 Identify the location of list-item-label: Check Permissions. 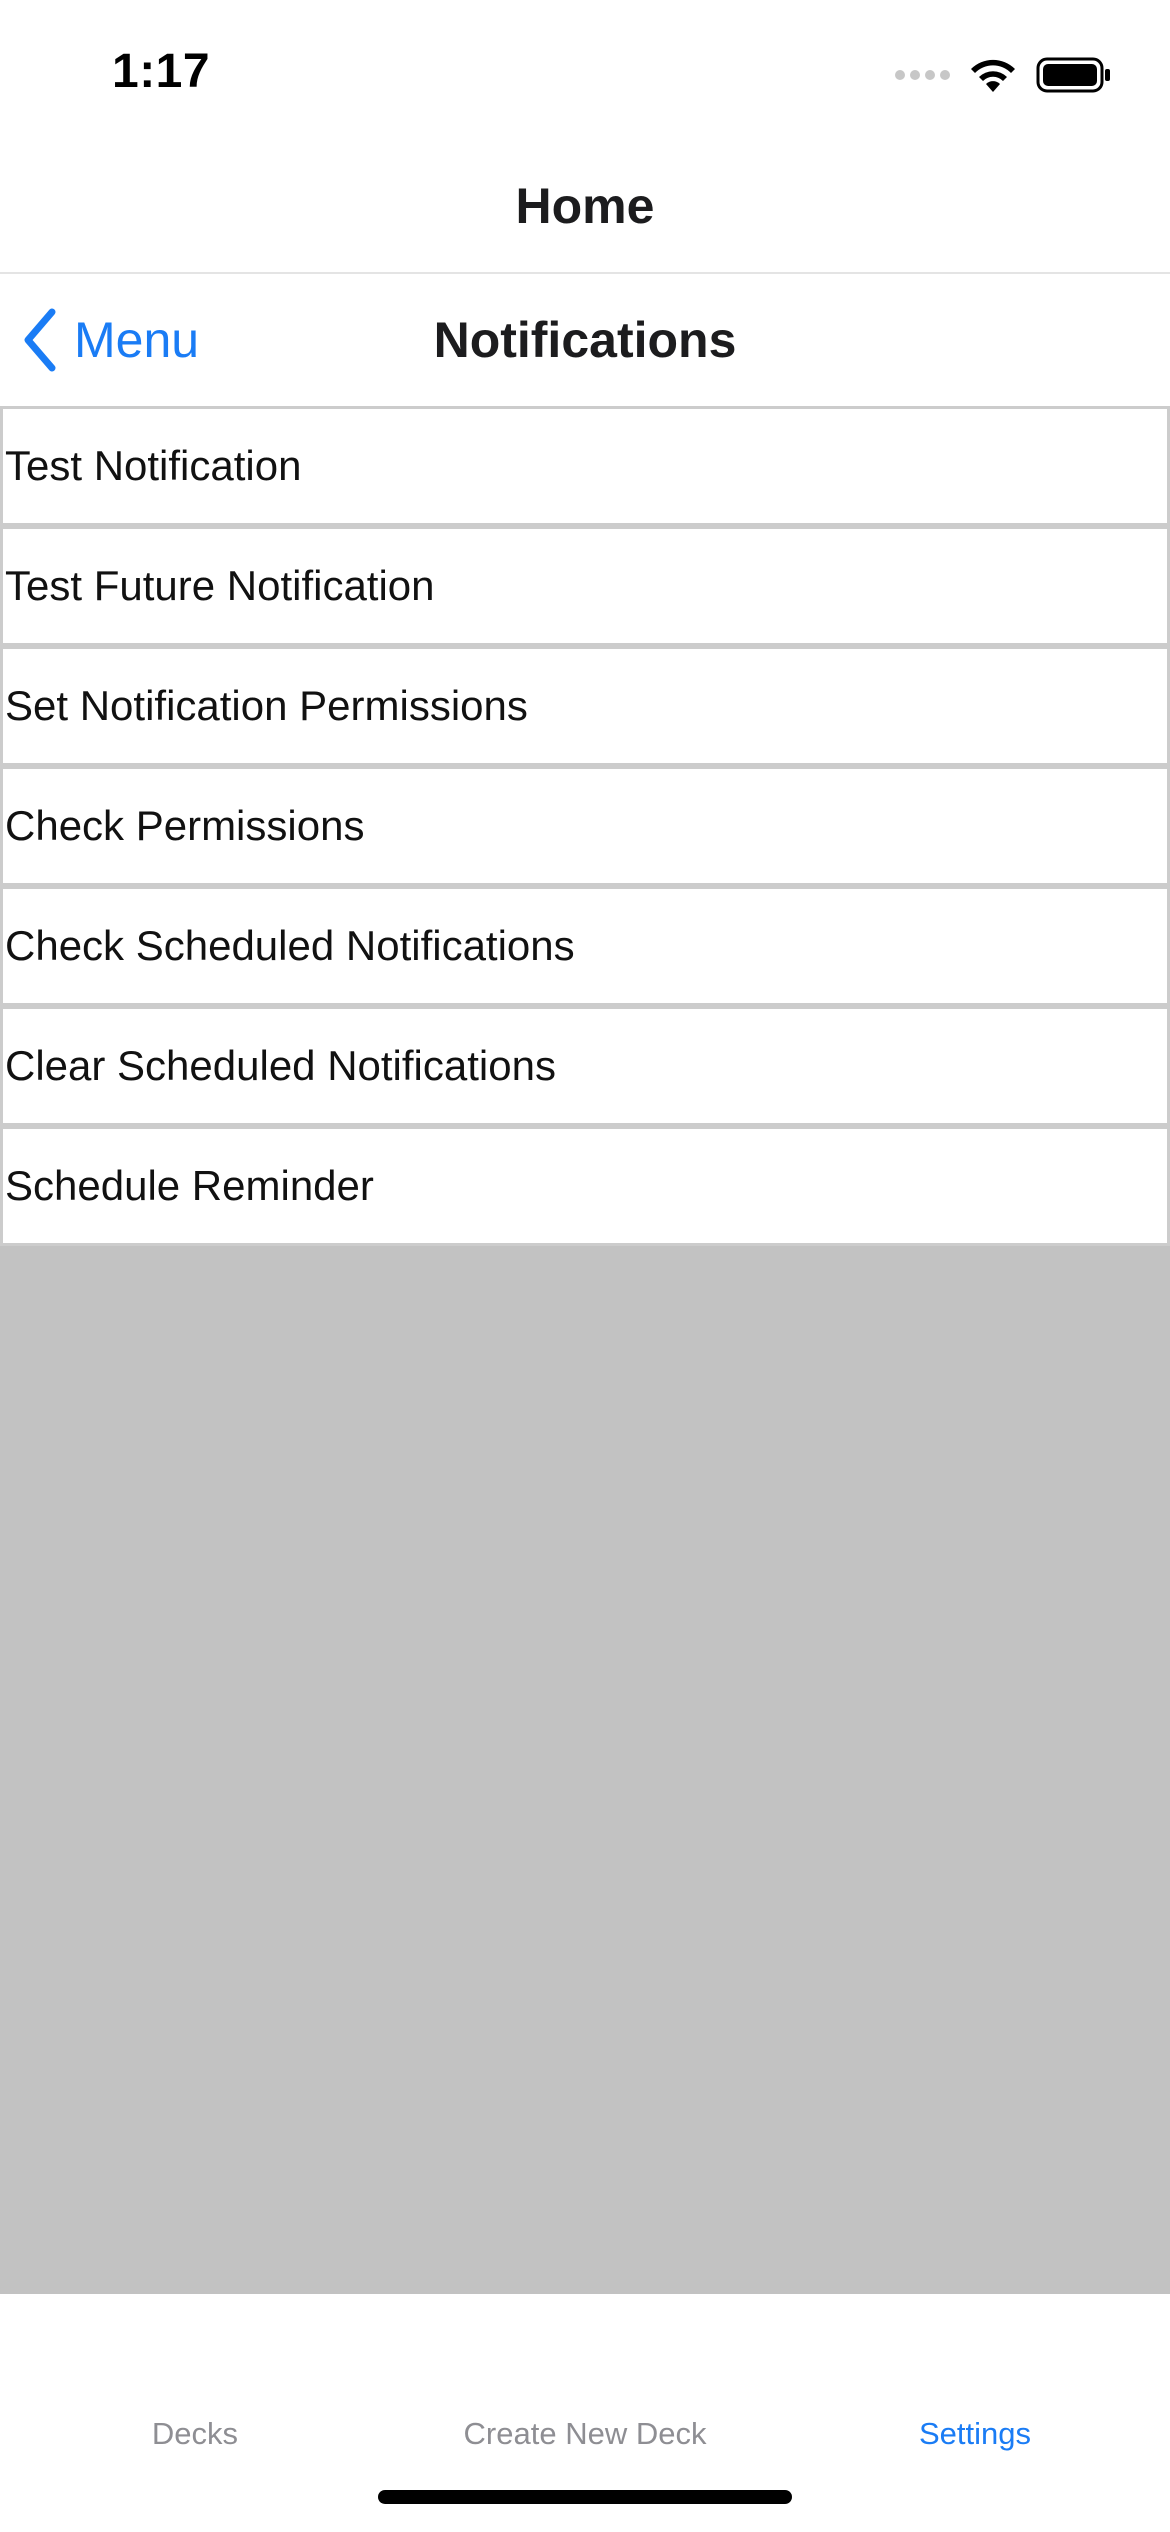
(185, 825).